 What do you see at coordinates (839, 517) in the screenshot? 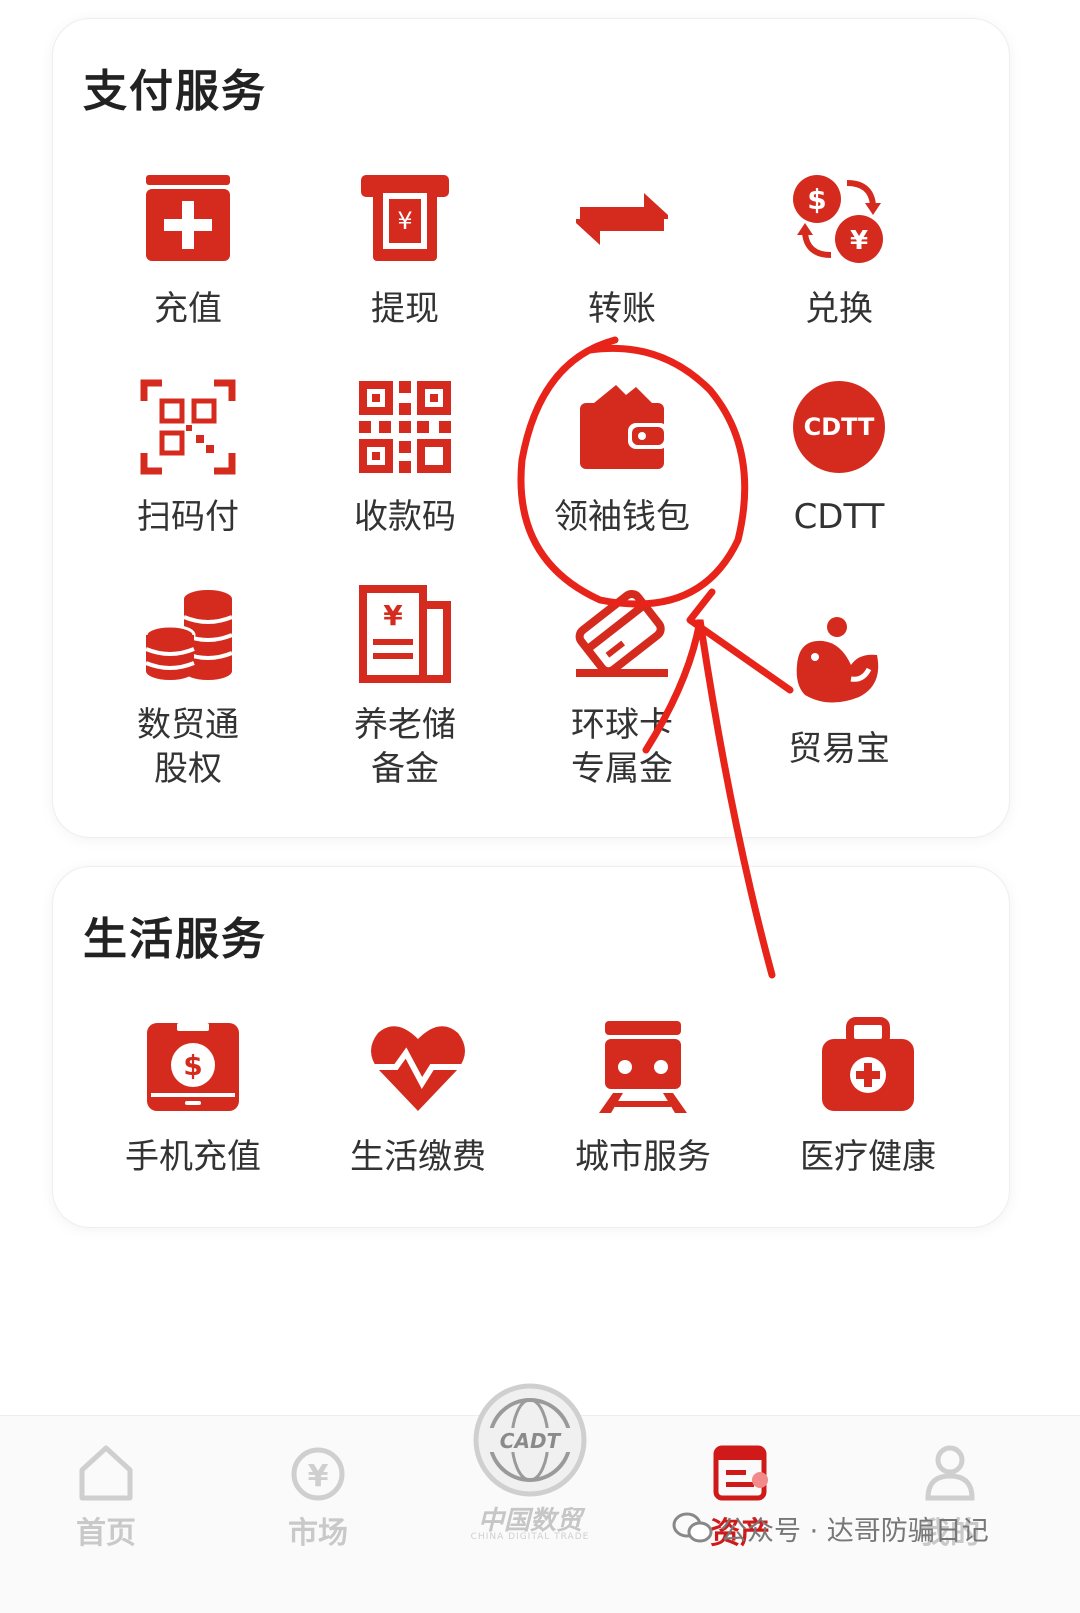
I see `service-label: CDTT` at bounding box center [839, 517].